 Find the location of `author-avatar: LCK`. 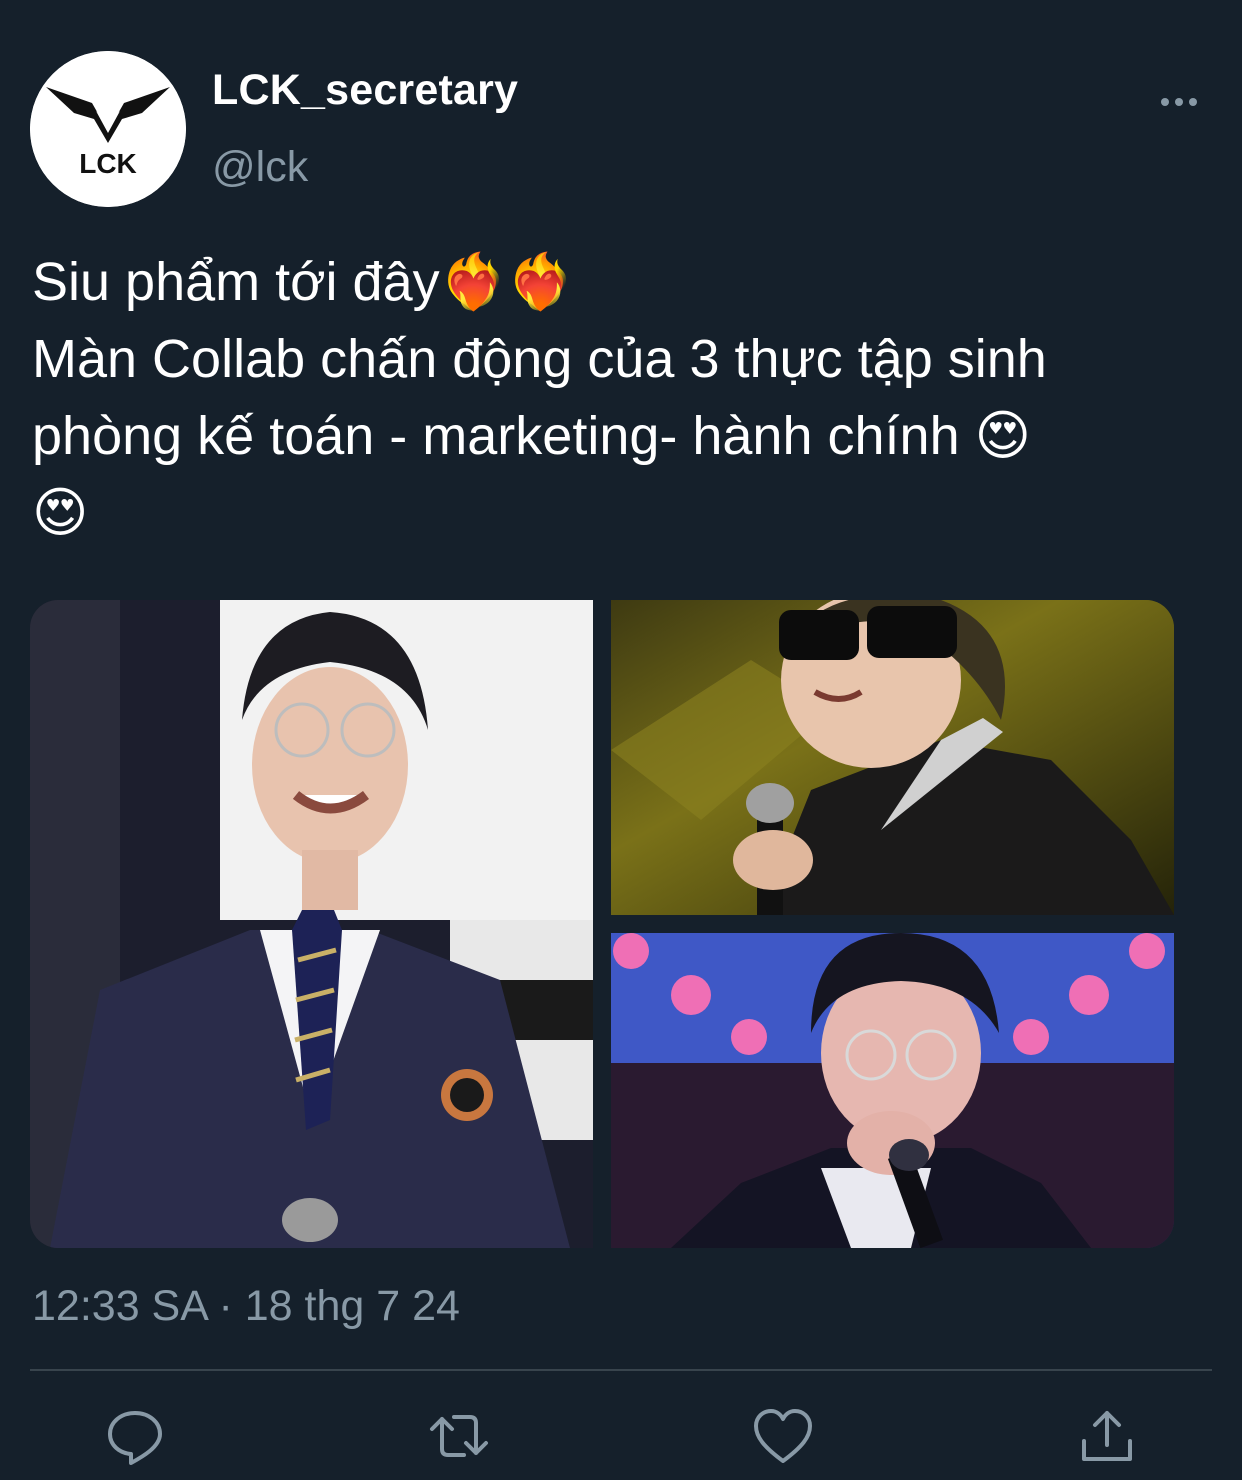

author-avatar: LCK is located at coordinates (108, 129).